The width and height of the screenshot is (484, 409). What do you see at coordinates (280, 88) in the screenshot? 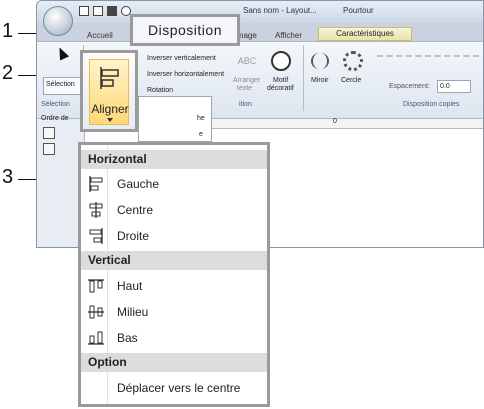
I see `decorative-pattern-sub: décoratif` at bounding box center [280, 88].